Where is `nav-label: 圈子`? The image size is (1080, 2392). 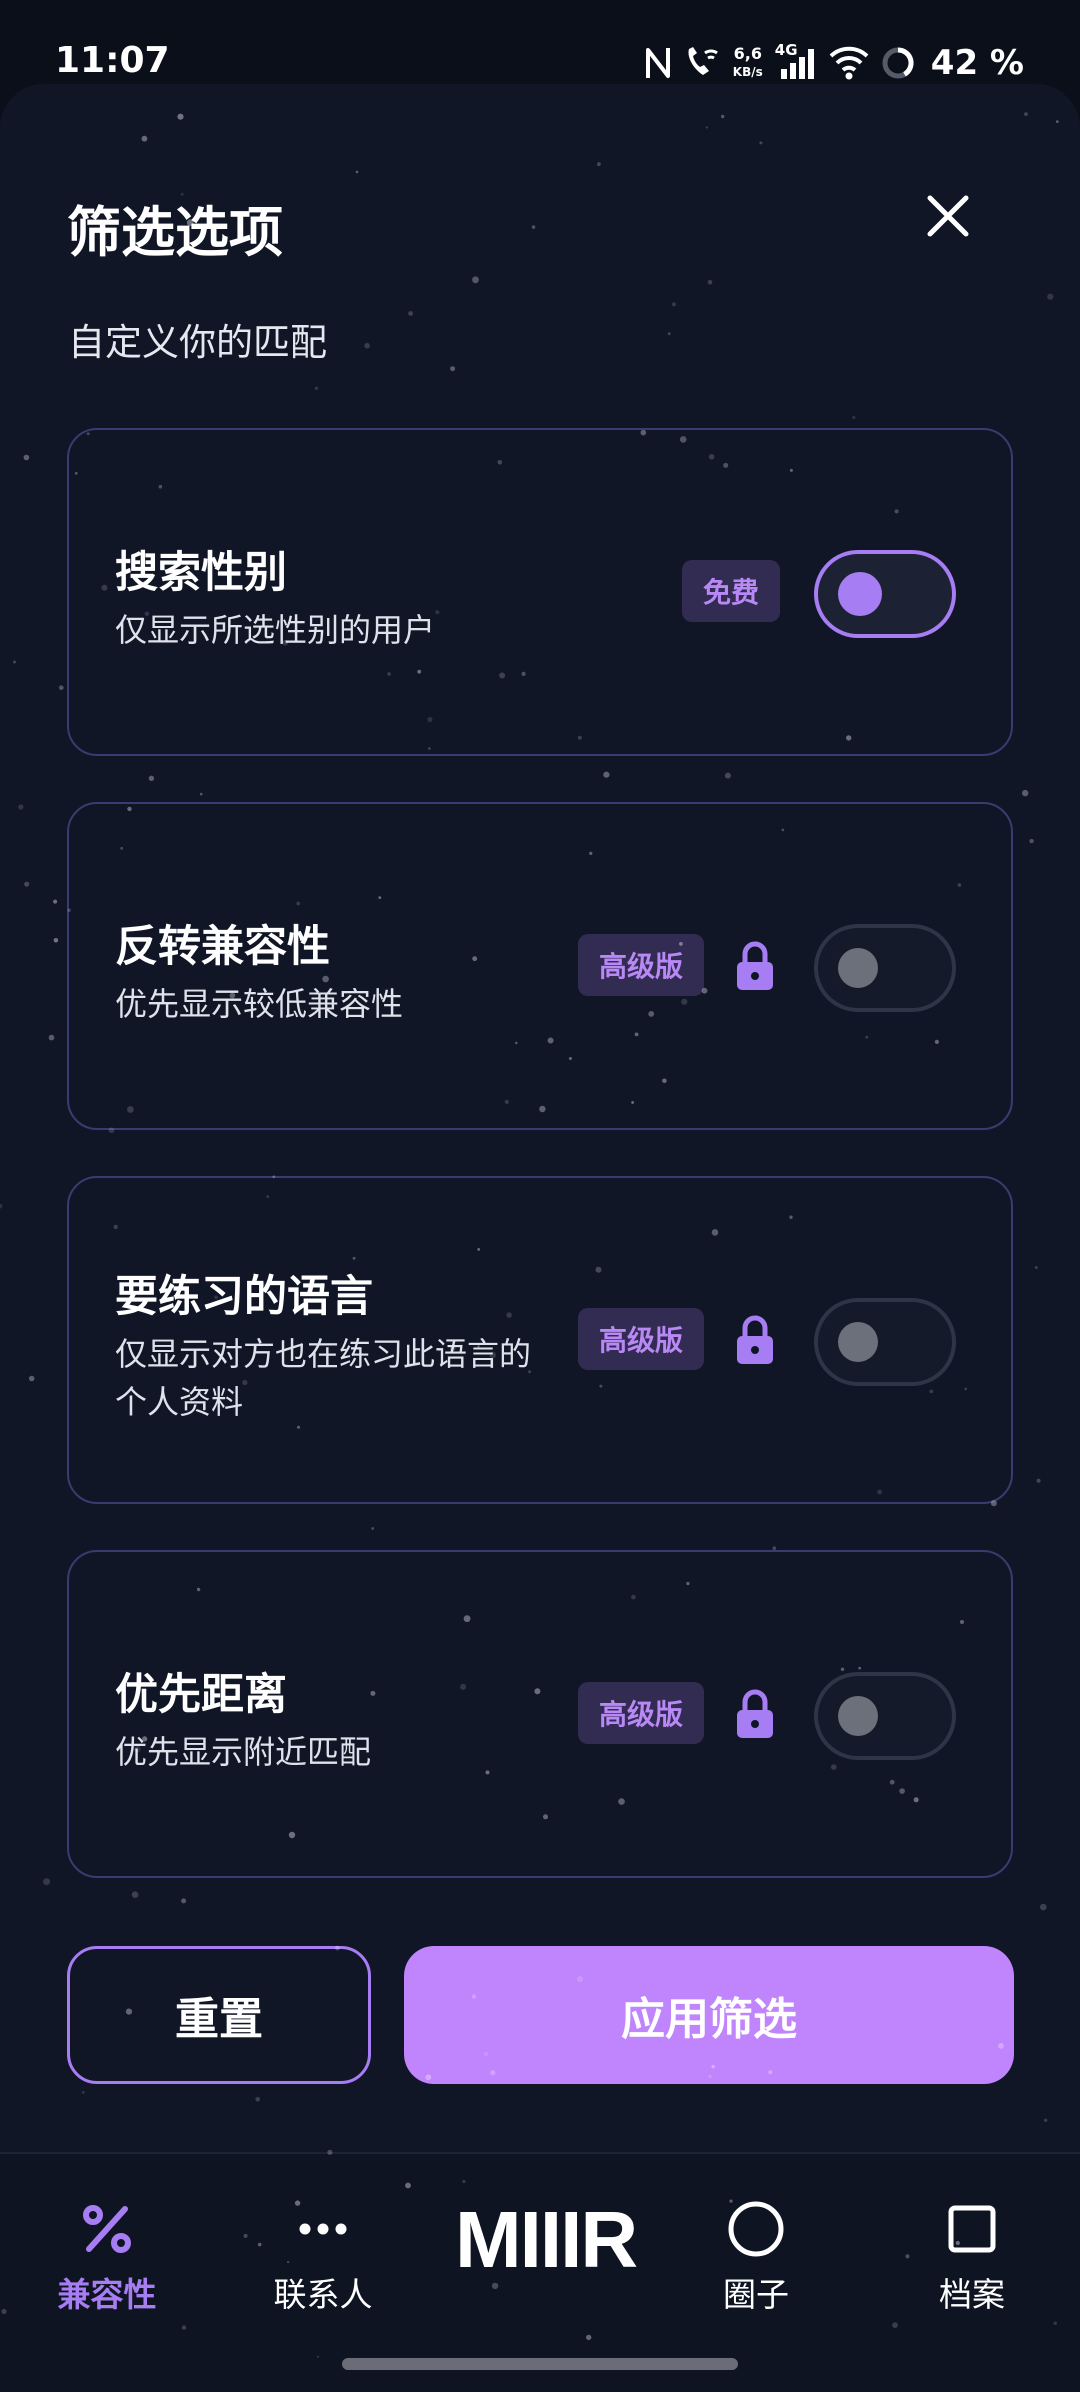 nav-label: 圈子 is located at coordinates (756, 2294).